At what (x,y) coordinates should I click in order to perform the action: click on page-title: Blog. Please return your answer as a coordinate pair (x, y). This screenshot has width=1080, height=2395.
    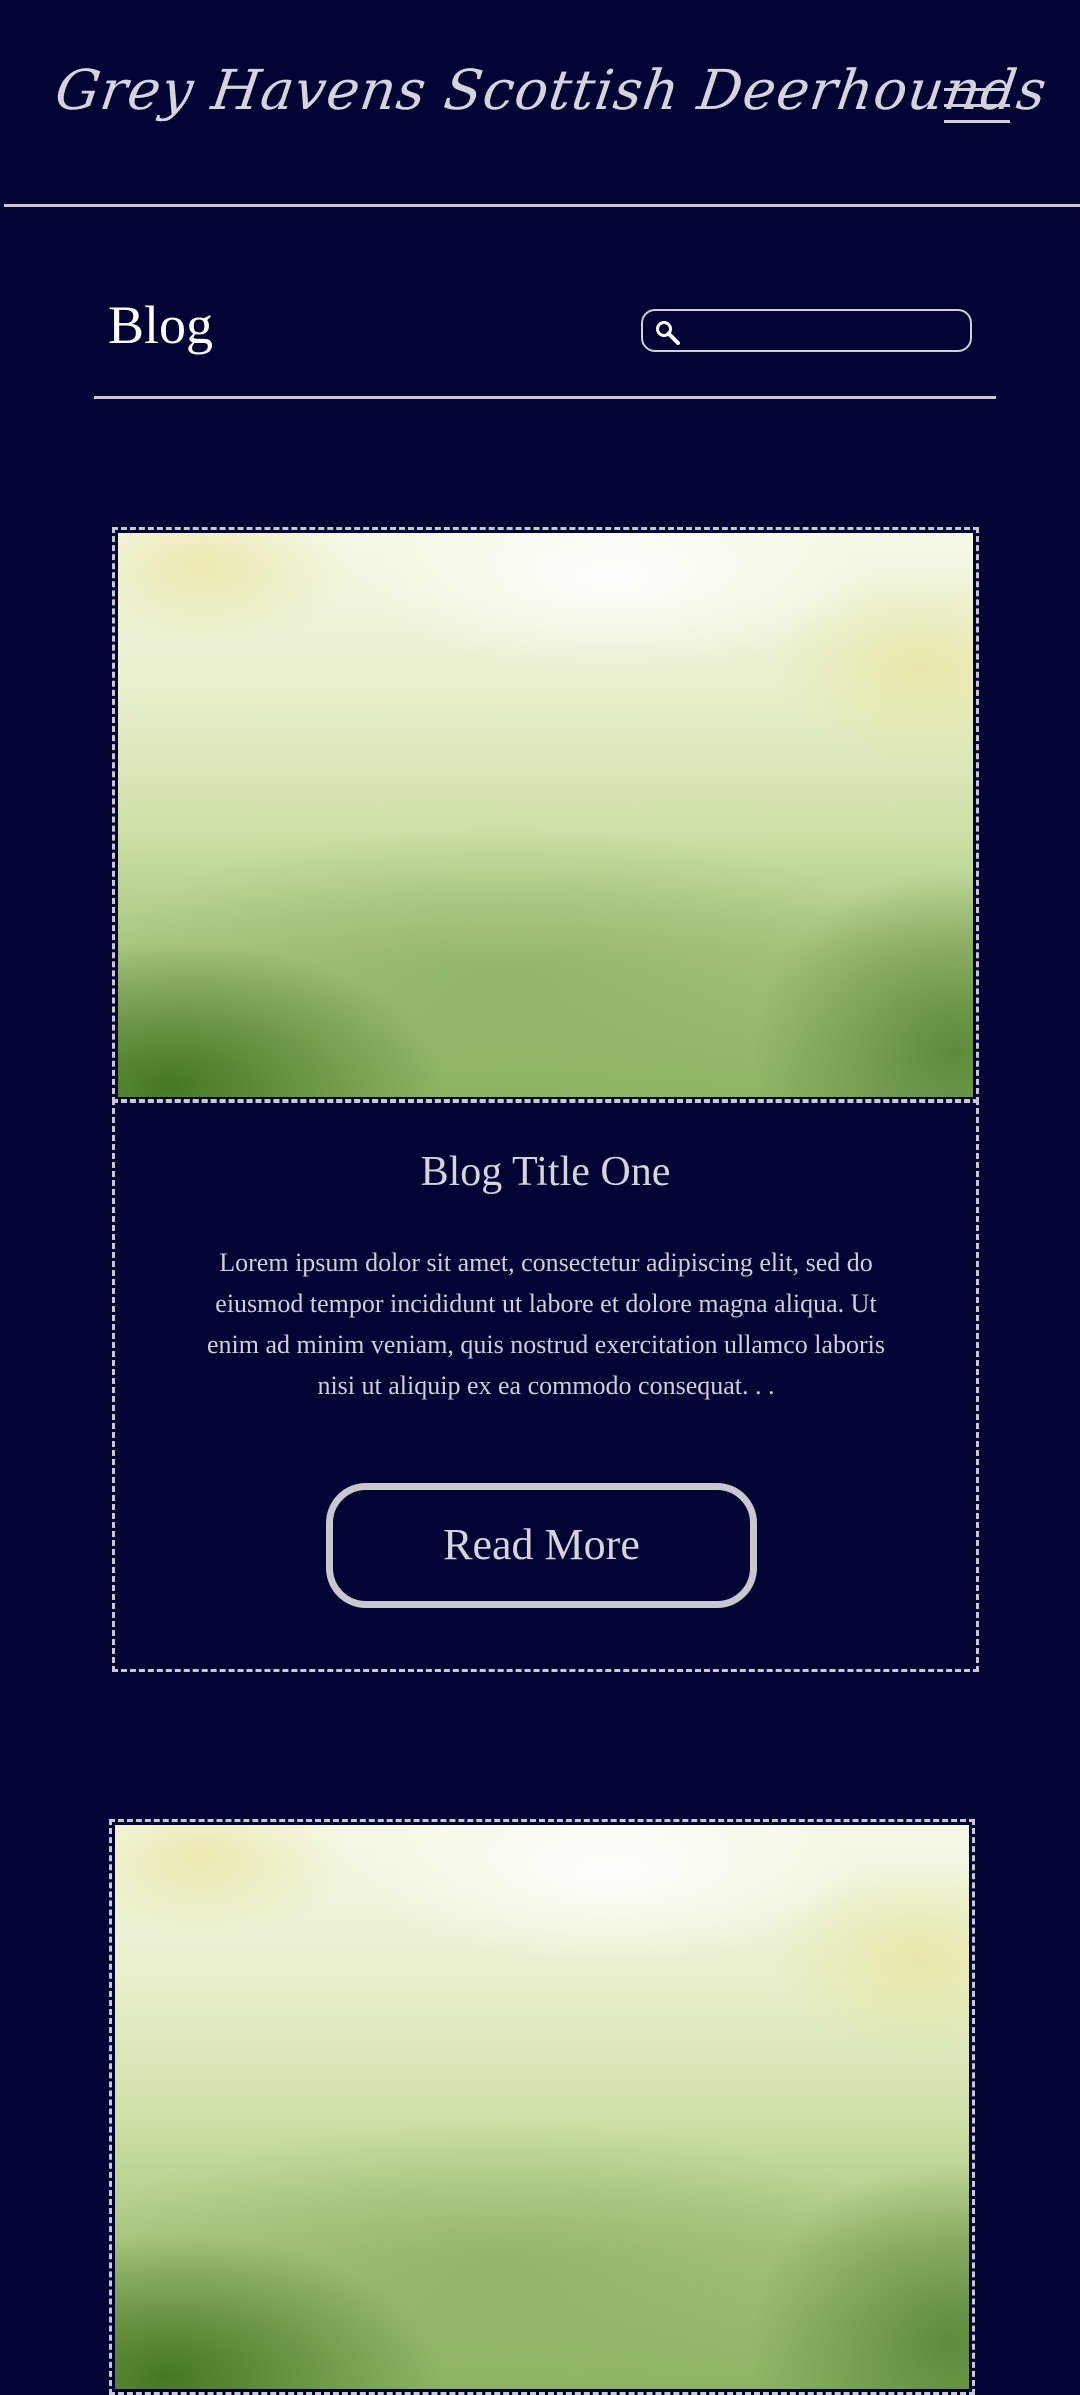
    Looking at the image, I should click on (161, 325).